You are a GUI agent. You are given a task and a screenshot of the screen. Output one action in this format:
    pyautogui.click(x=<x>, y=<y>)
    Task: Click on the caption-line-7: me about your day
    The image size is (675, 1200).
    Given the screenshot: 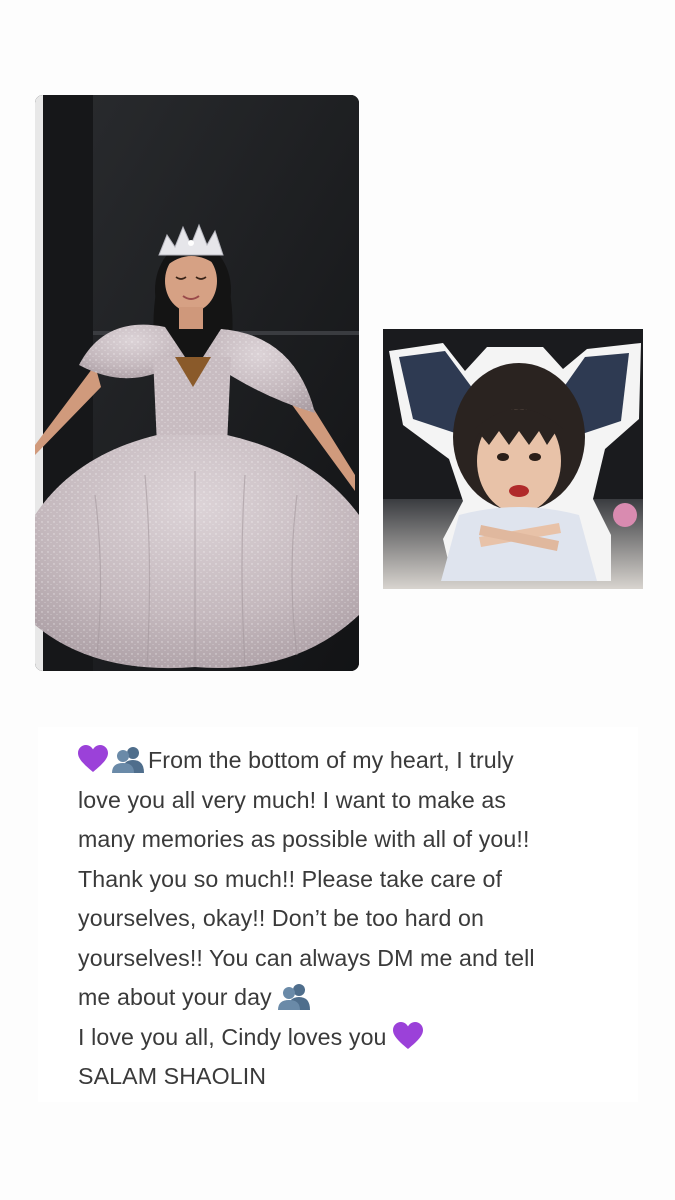 What is the action you would take?
    pyautogui.click(x=348, y=998)
    